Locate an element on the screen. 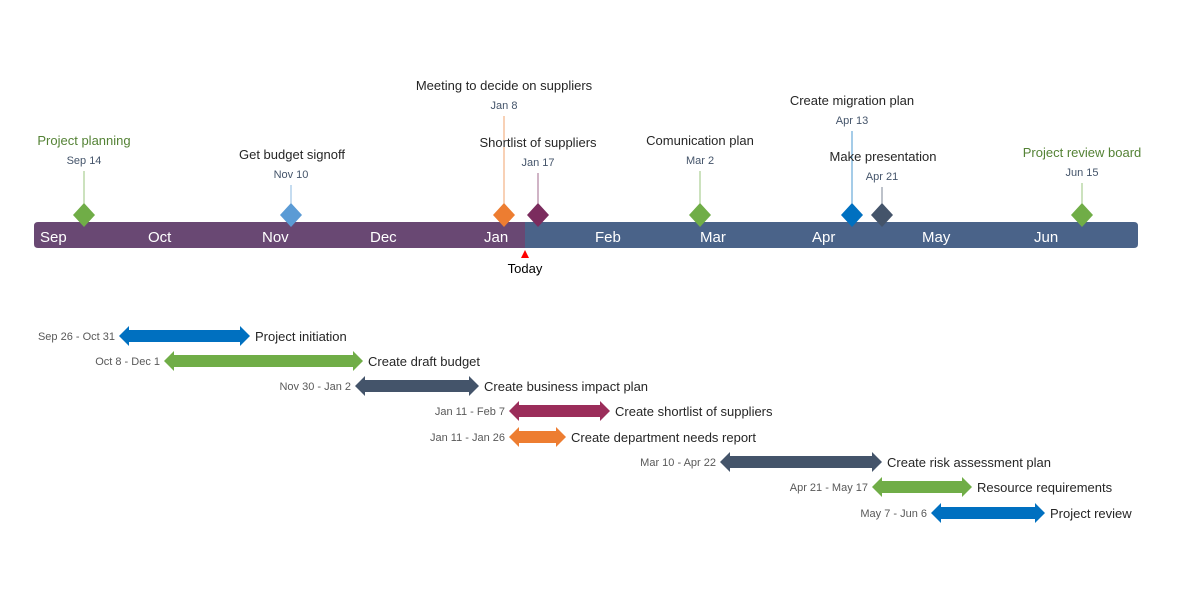 This screenshot has height=590, width=1179. task-label: Create shortlist of suppliers is located at coordinates (694, 411).